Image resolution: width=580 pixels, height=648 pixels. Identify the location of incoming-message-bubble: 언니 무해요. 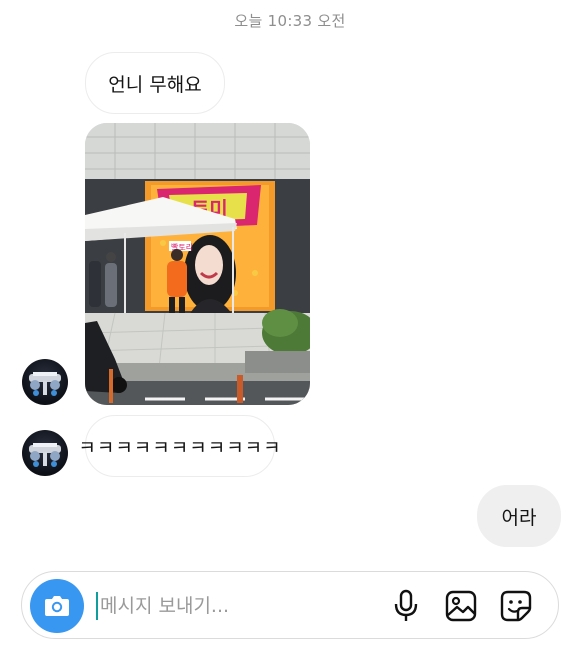
(155, 83).